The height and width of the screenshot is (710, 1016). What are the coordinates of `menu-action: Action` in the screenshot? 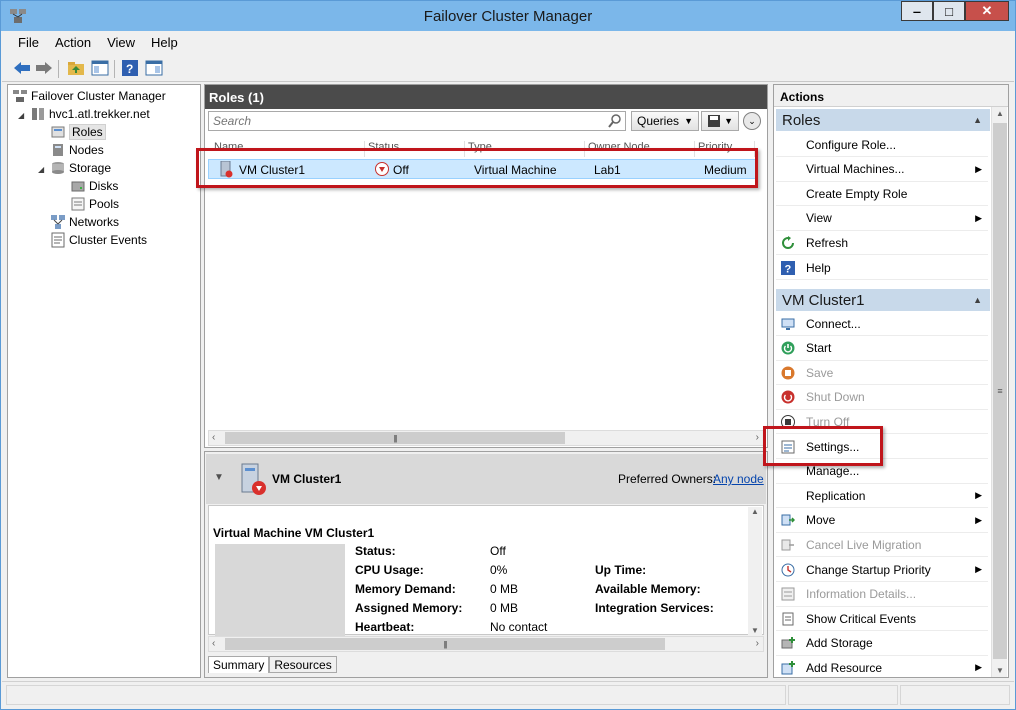 It's located at (73, 42).